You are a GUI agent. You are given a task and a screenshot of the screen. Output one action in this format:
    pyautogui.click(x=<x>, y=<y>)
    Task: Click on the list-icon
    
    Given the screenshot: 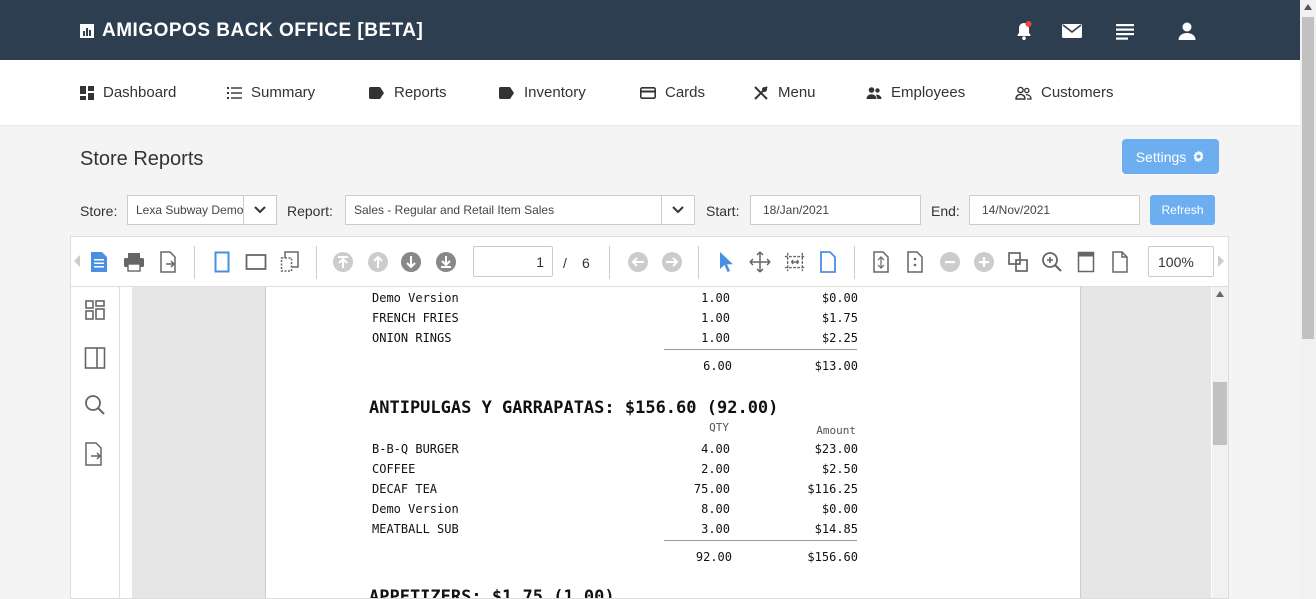 What is the action you would take?
    pyautogui.click(x=1125, y=31)
    